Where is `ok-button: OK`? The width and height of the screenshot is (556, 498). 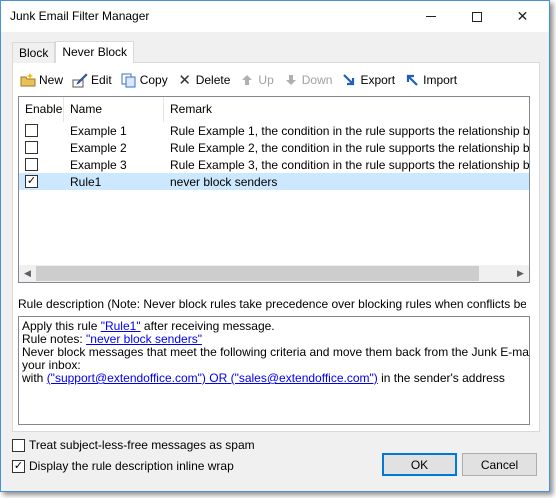
ok-button: OK is located at coordinates (419, 464).